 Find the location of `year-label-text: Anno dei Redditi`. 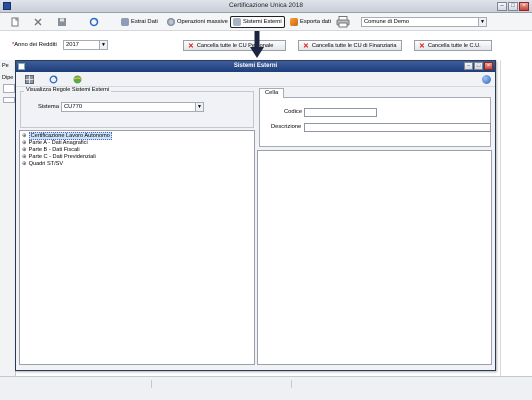

year-label-text: Anno dei Redditi is located at coordinates (35, 45).